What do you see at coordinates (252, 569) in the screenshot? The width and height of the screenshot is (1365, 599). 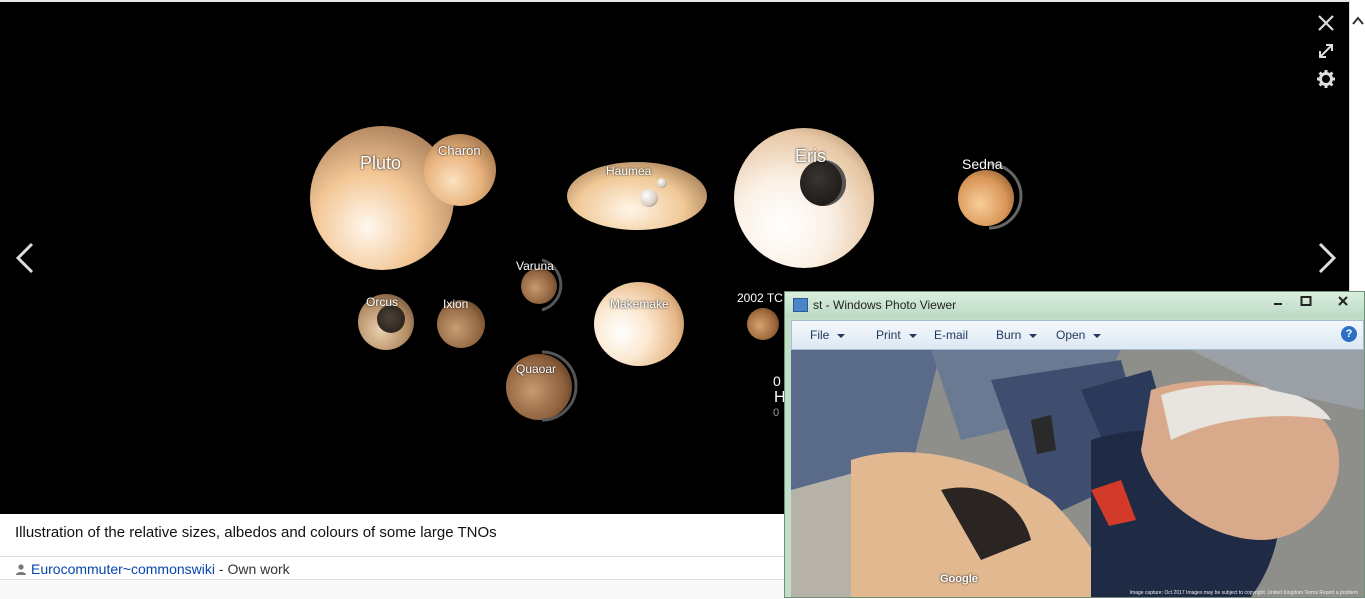 I see `author-suffix: - Own work` at bounding box center [252, 569].